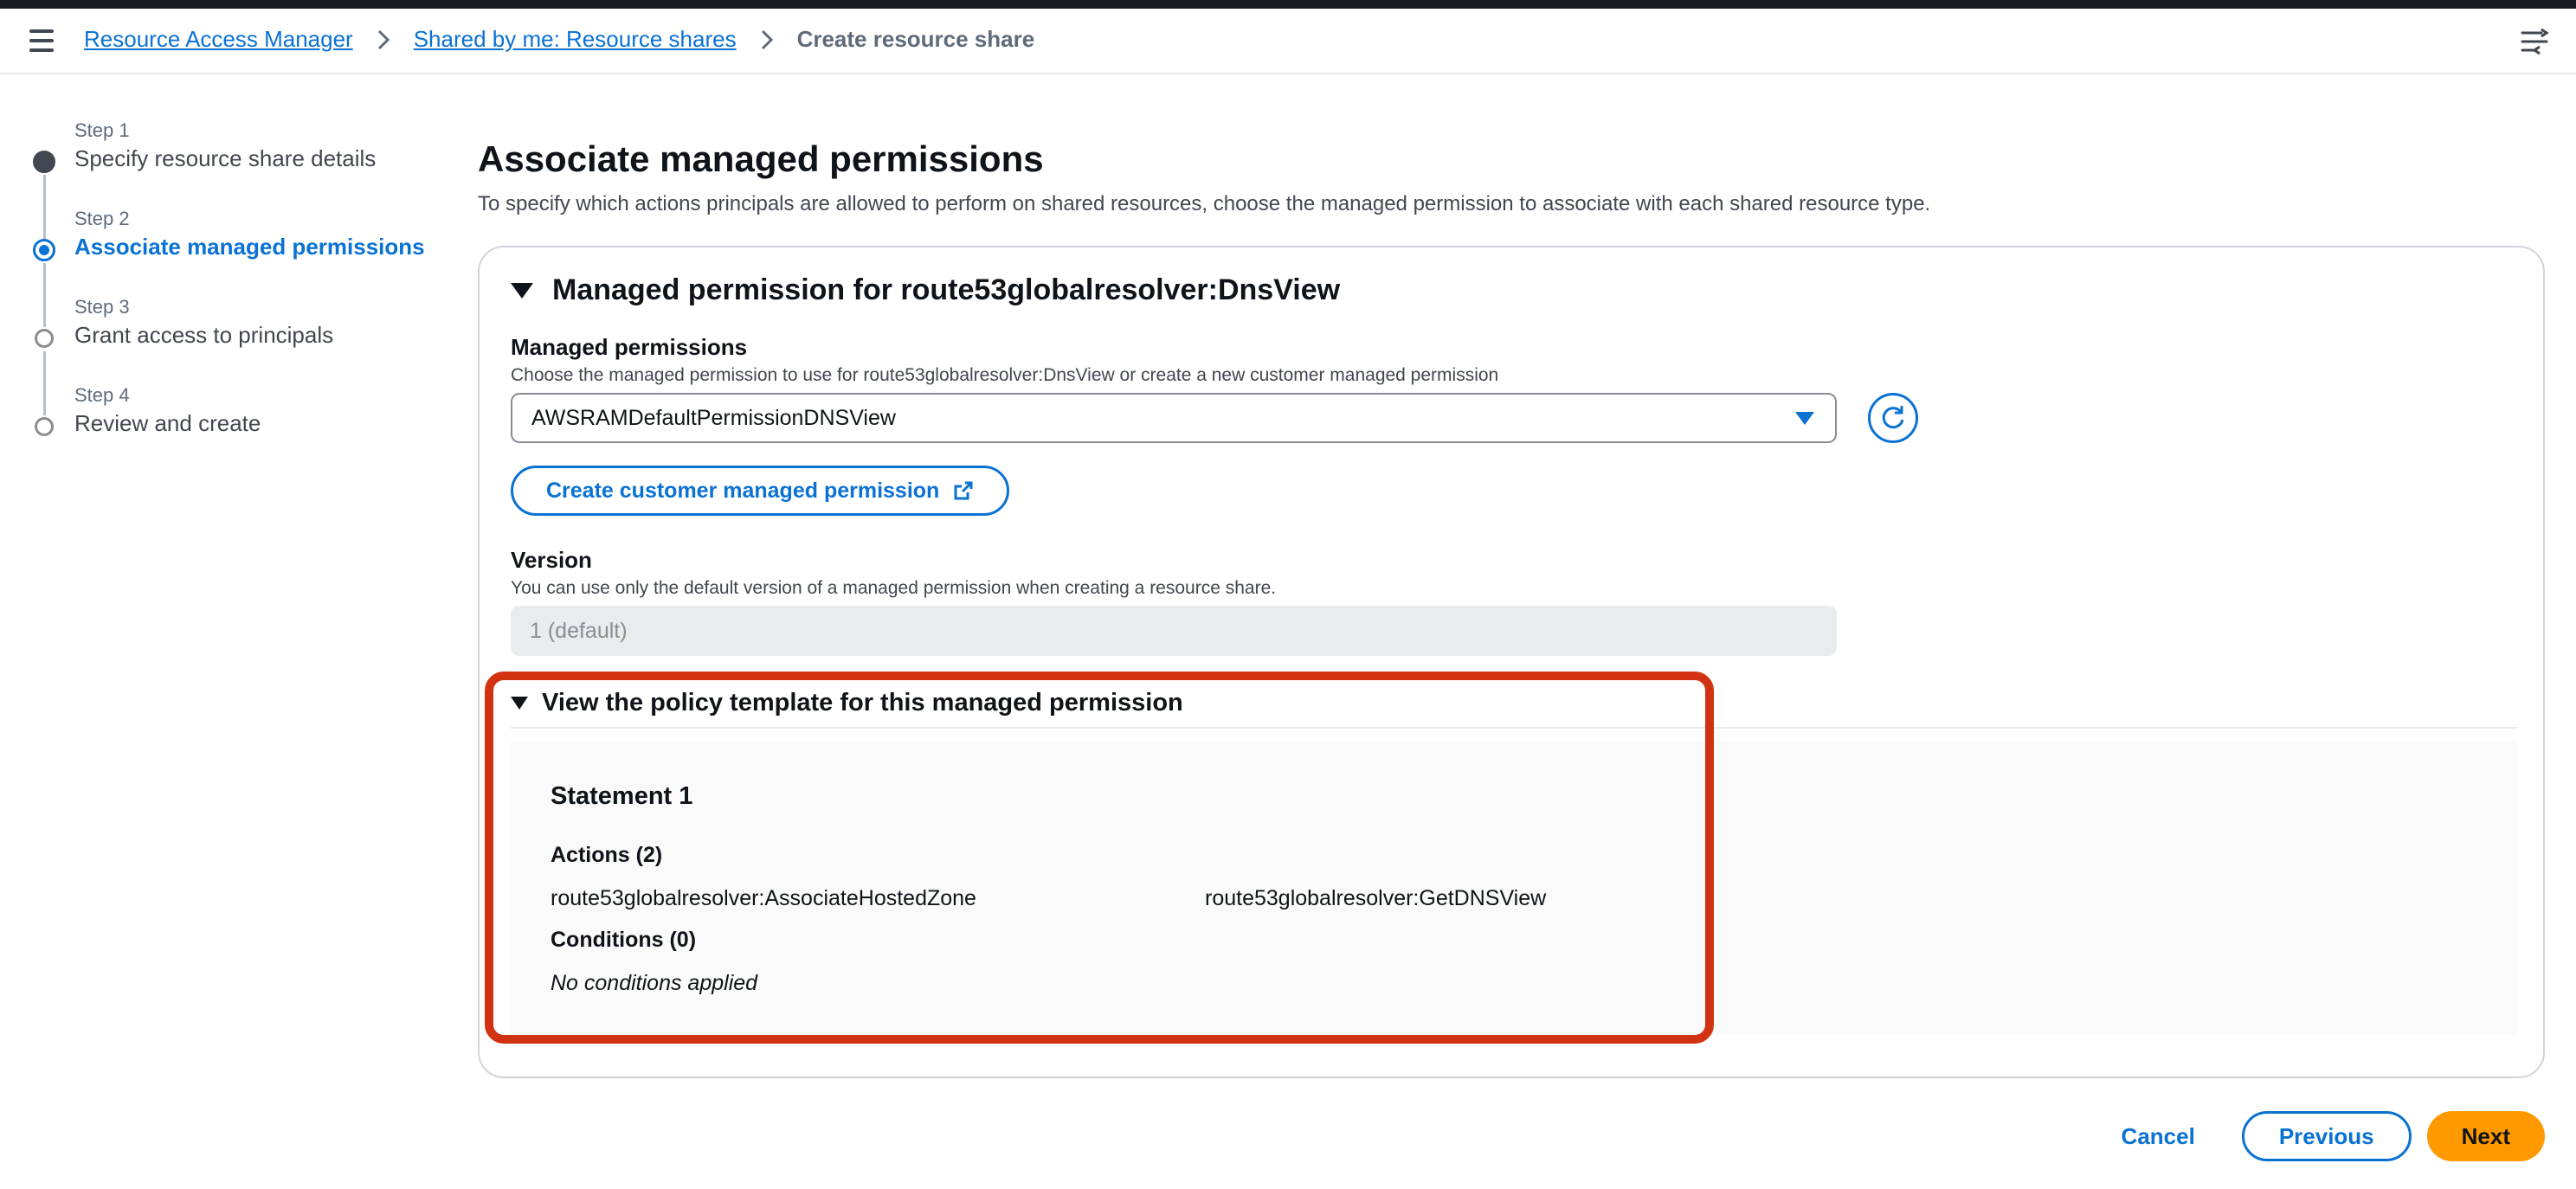 The width and height of the screenshot is (2576, 1189). Describe the element at coordinates (579, 630) in the screenshot. I see `version-value: 1 (default)` at that location.